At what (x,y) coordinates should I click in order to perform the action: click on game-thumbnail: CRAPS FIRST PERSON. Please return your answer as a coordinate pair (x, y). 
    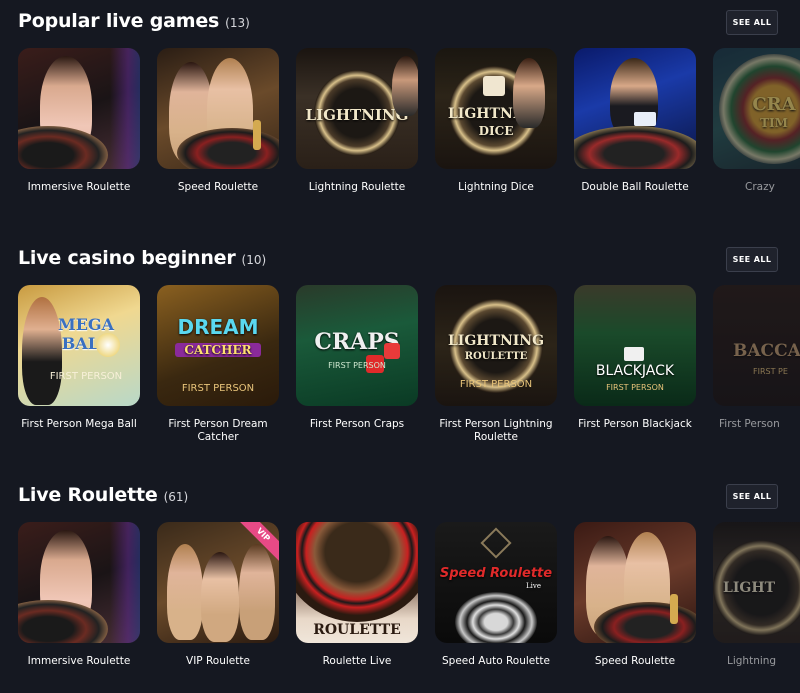
    Looking at the image, I should click on (357, 345).